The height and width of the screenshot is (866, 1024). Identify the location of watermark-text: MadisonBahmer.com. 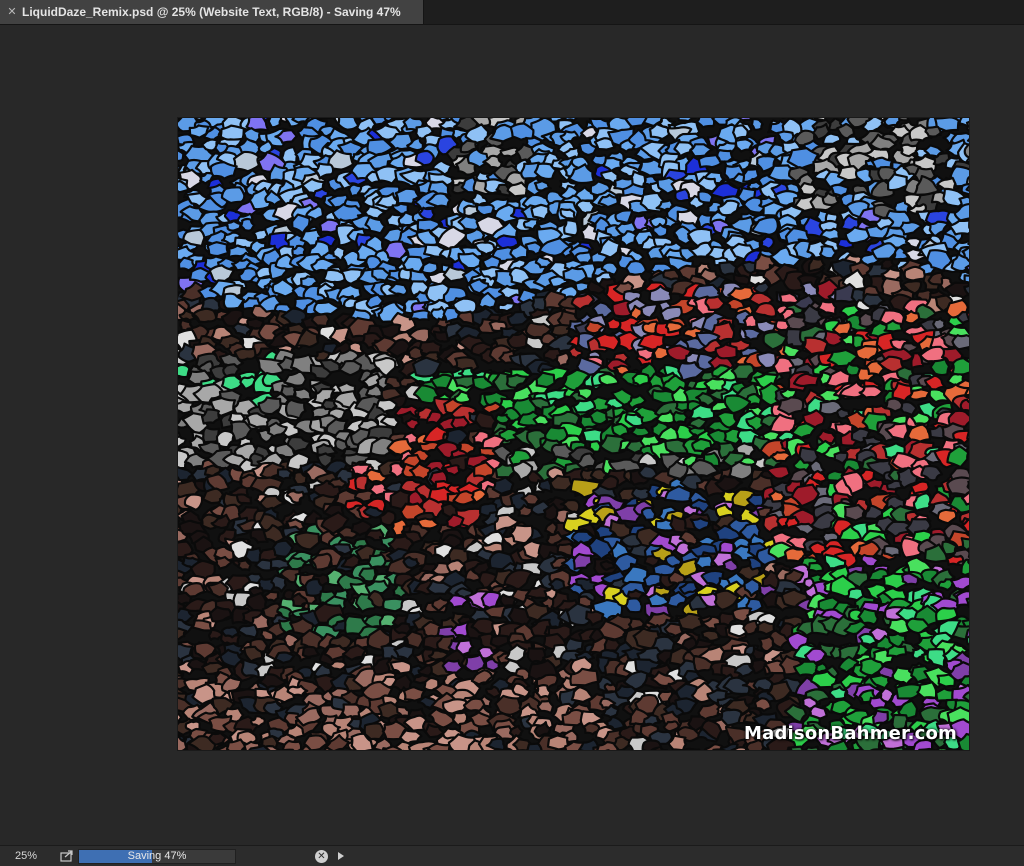
(850, 733).